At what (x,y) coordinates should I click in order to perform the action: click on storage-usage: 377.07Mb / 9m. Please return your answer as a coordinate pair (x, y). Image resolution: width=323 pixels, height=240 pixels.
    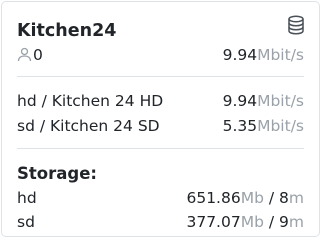
    Looking at the image, I should click on (245, 222).